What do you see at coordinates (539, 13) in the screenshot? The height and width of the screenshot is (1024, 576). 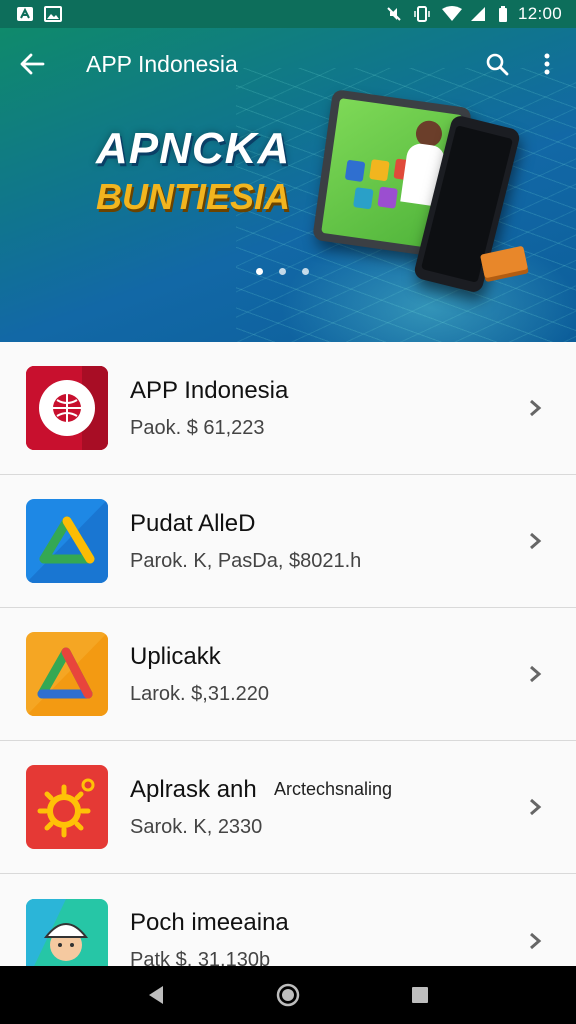 I see `status-time: 12:00` at bounding box center [539, 13].